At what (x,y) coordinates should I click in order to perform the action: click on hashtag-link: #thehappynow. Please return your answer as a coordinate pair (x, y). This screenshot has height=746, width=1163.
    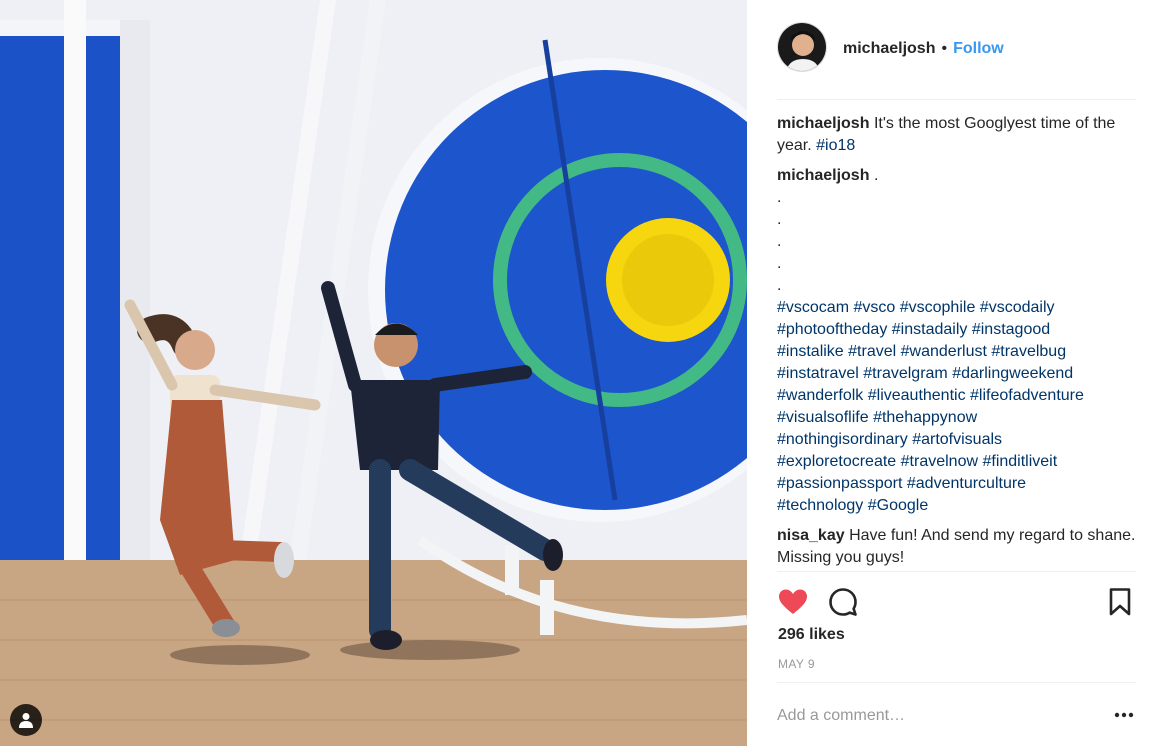
    Looking at the image, I should click on (925, 417).